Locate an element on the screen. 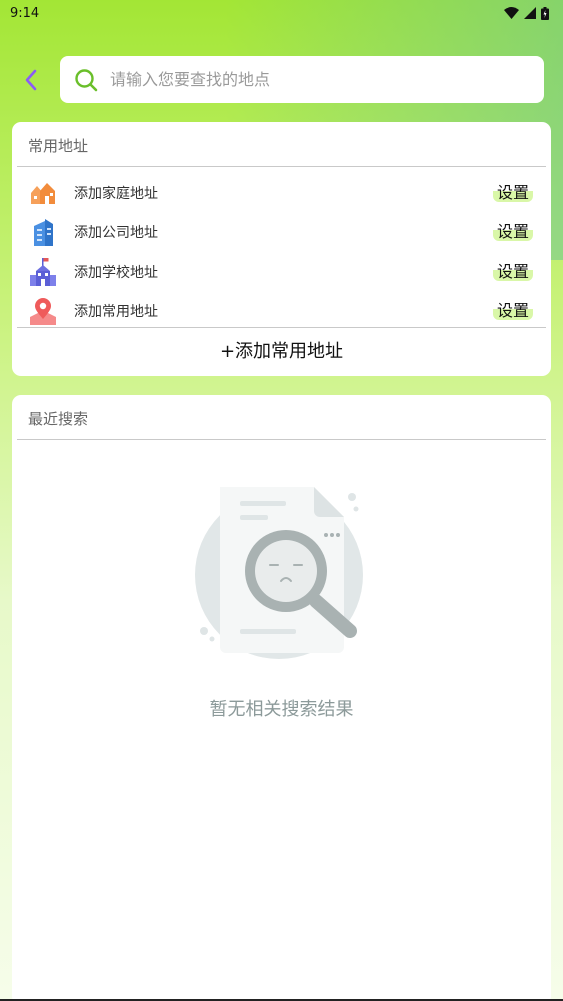 Image resolution: width=563 pixels, height=1001 pixels. set-home-button: 设置 is located at coordinates (512, 192).